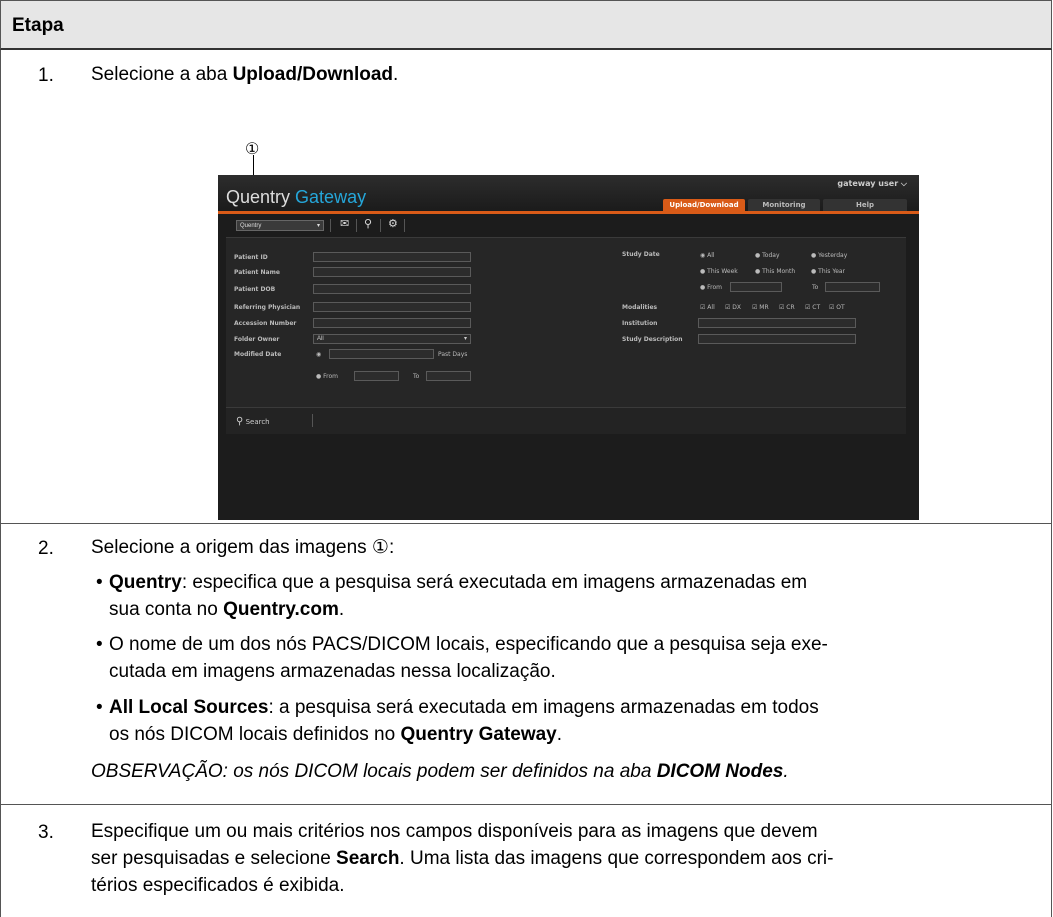  I want to click on study-date-all: ◉ All, so click(707, 255).